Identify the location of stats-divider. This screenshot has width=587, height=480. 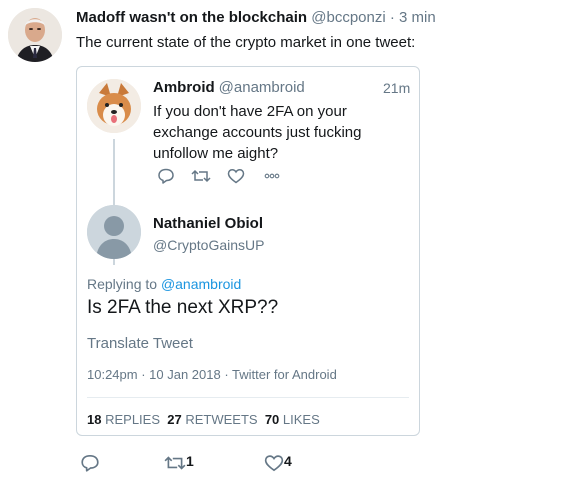
(248, 397).